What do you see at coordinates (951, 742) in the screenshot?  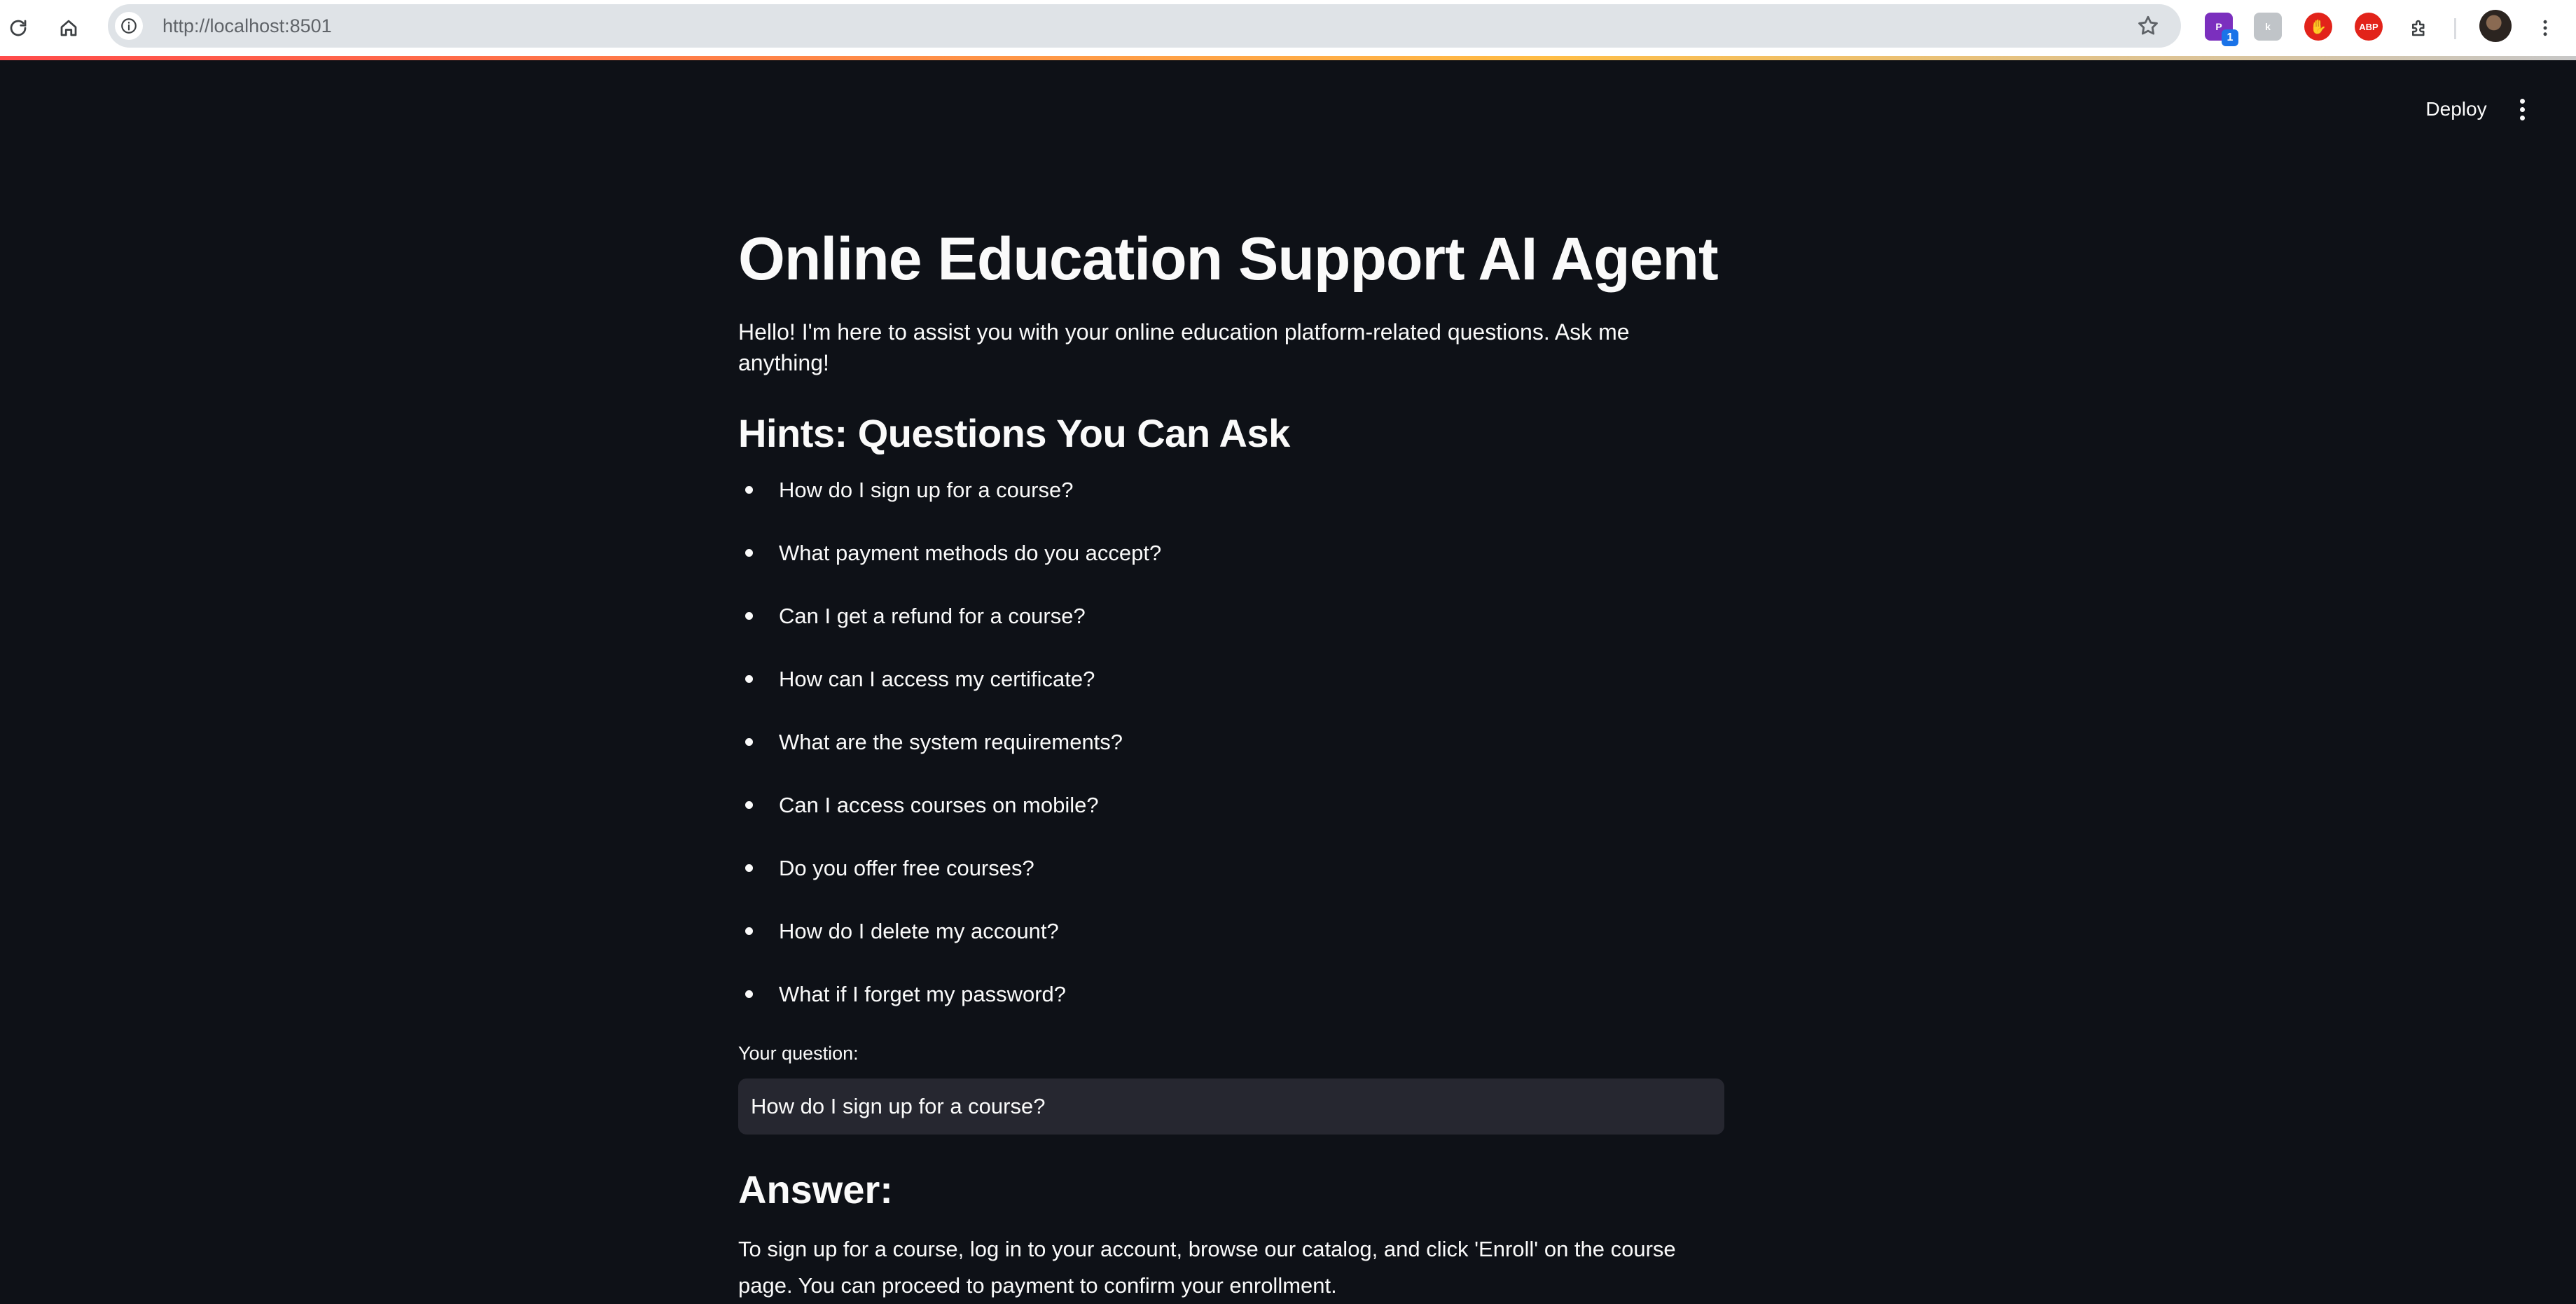 I see `hint-text: What are the system requirements?` at bounding box center [951, 742].